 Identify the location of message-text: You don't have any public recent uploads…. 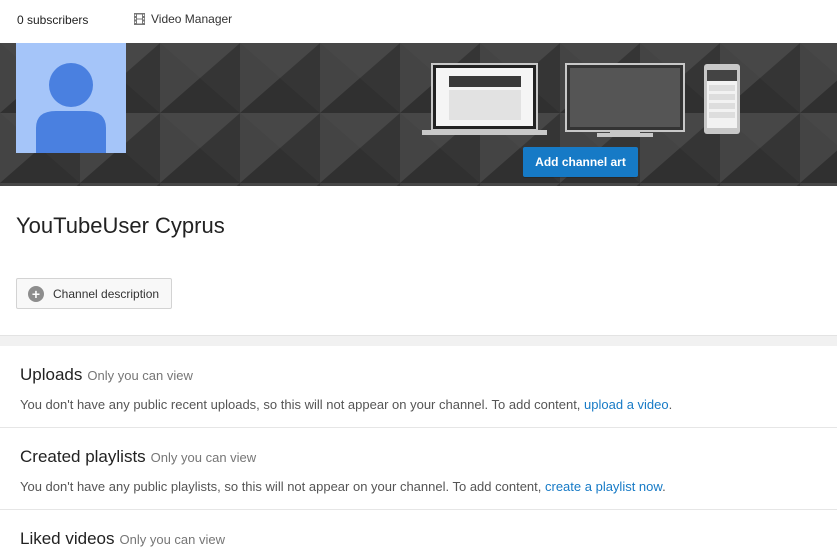
(302, 404).